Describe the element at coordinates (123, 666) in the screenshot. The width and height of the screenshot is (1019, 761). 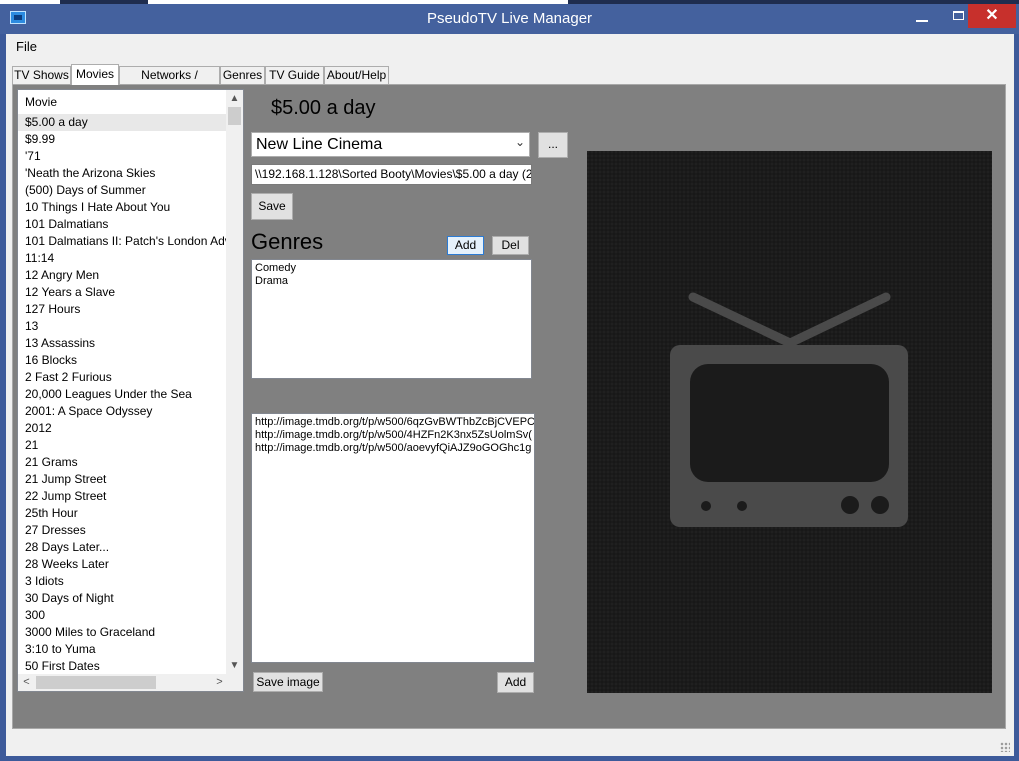
I see `list-item: 50 First Dates` at that location.